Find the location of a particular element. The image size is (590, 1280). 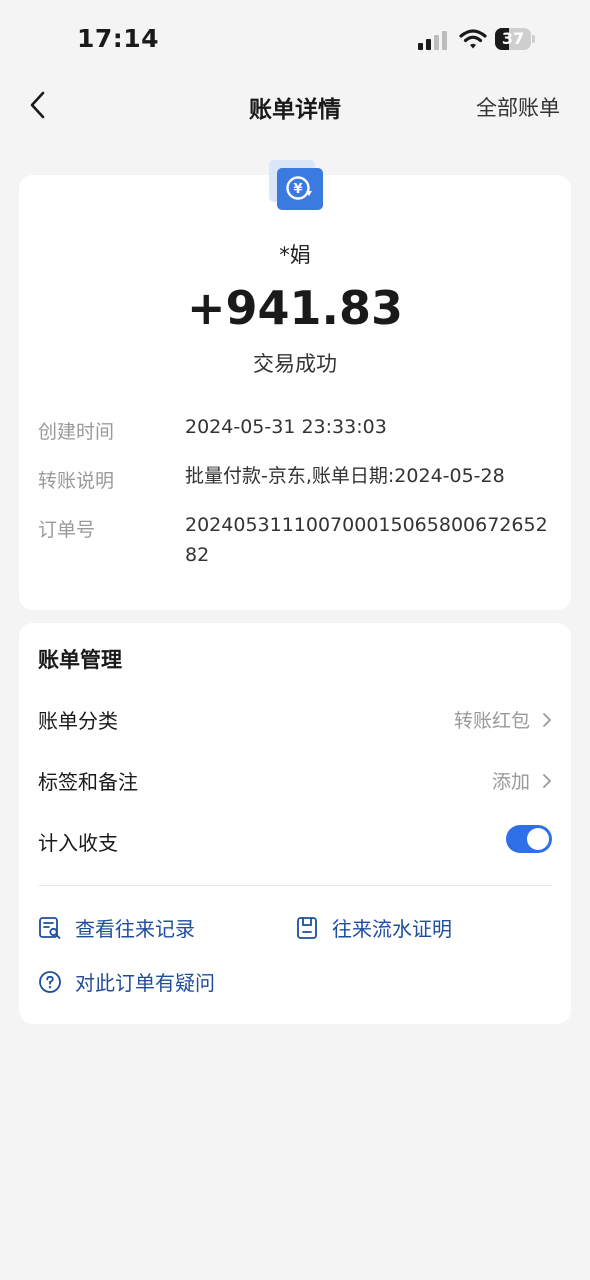

signal-icon is located at coordinates (435, 40).